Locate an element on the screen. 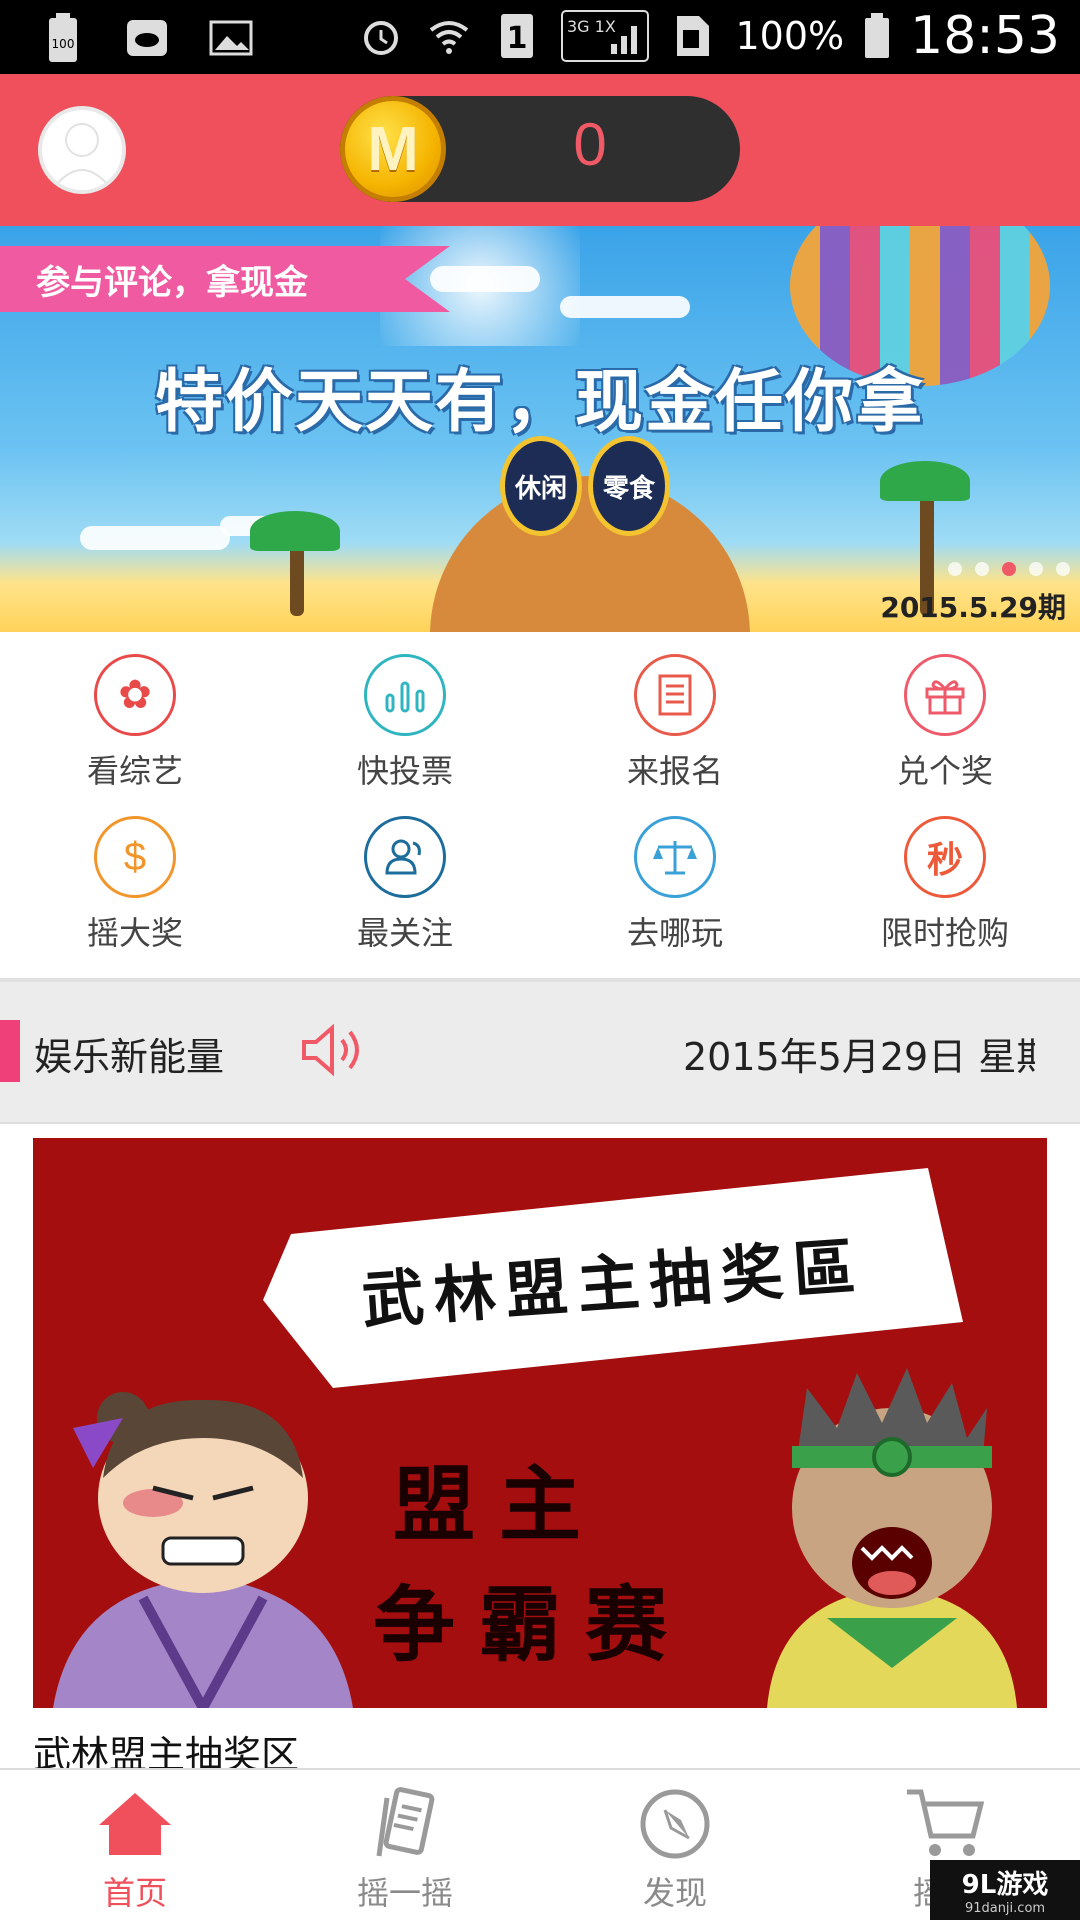 This screenshot has height=1920, width=1080. section-title: 娱乐新能量 is located at coordinates (129, 1057).